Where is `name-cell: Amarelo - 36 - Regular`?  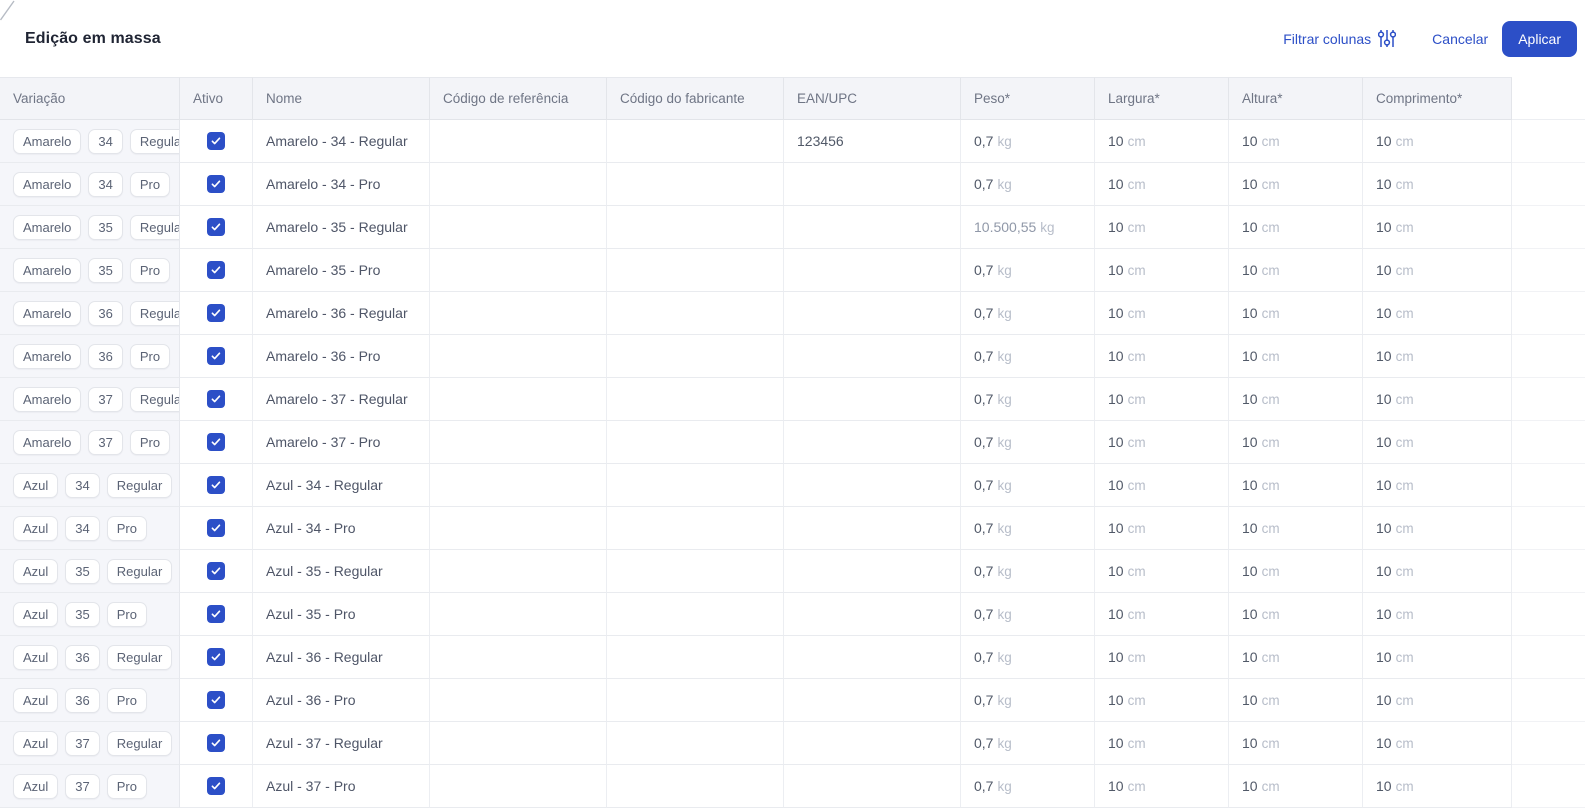
name-cell: Amarelo - 36 - Regular is located at coordinates (341, 313).